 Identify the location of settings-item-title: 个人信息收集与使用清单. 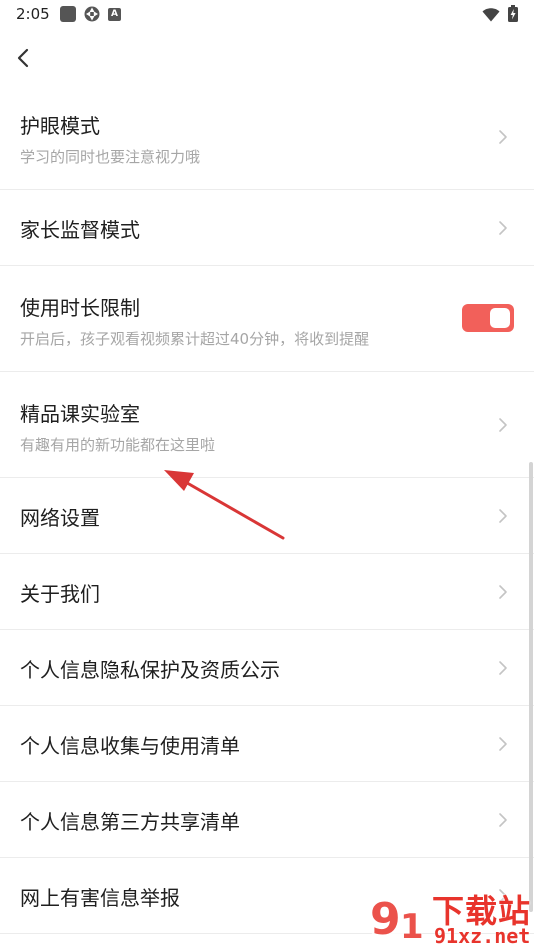
(130, 746).